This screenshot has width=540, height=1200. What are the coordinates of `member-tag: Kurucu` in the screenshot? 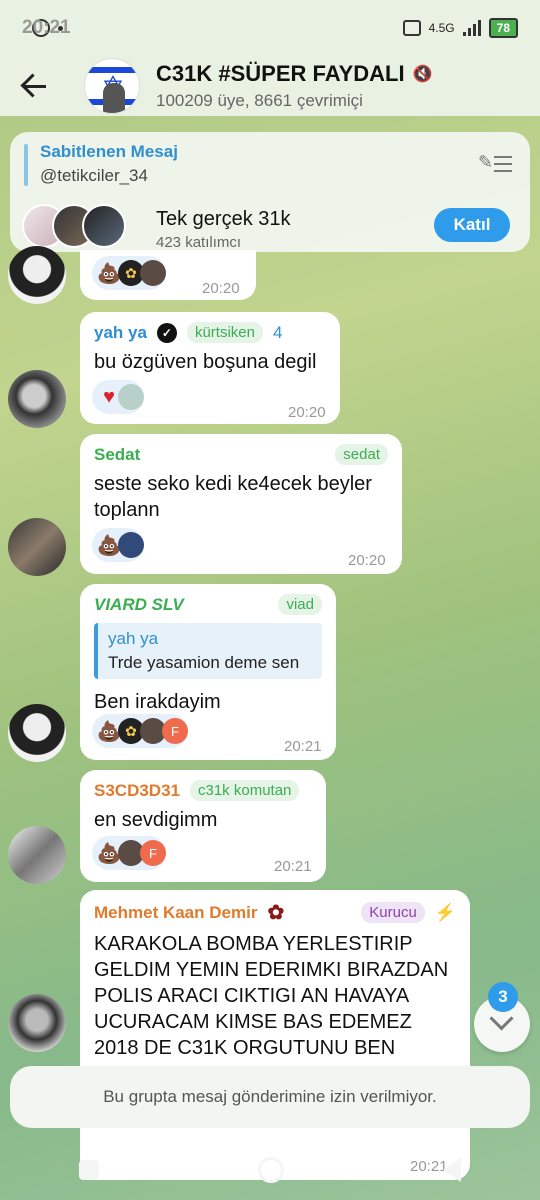 It's located at (393, 912).